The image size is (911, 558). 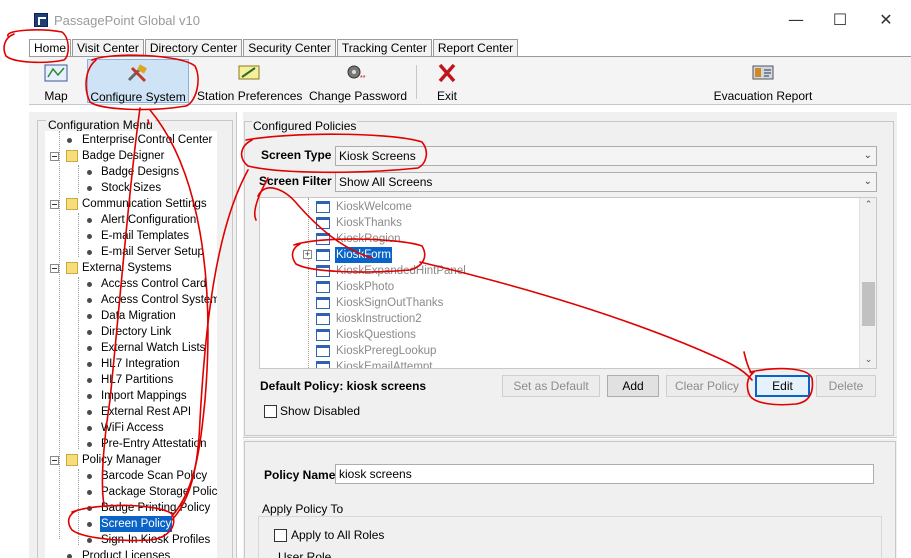 What do you see at coordinates (131, 300) in the screenshot?
I see `tree-item-access-control-systems: Access Control Systems` at bounding box center [131, 300].